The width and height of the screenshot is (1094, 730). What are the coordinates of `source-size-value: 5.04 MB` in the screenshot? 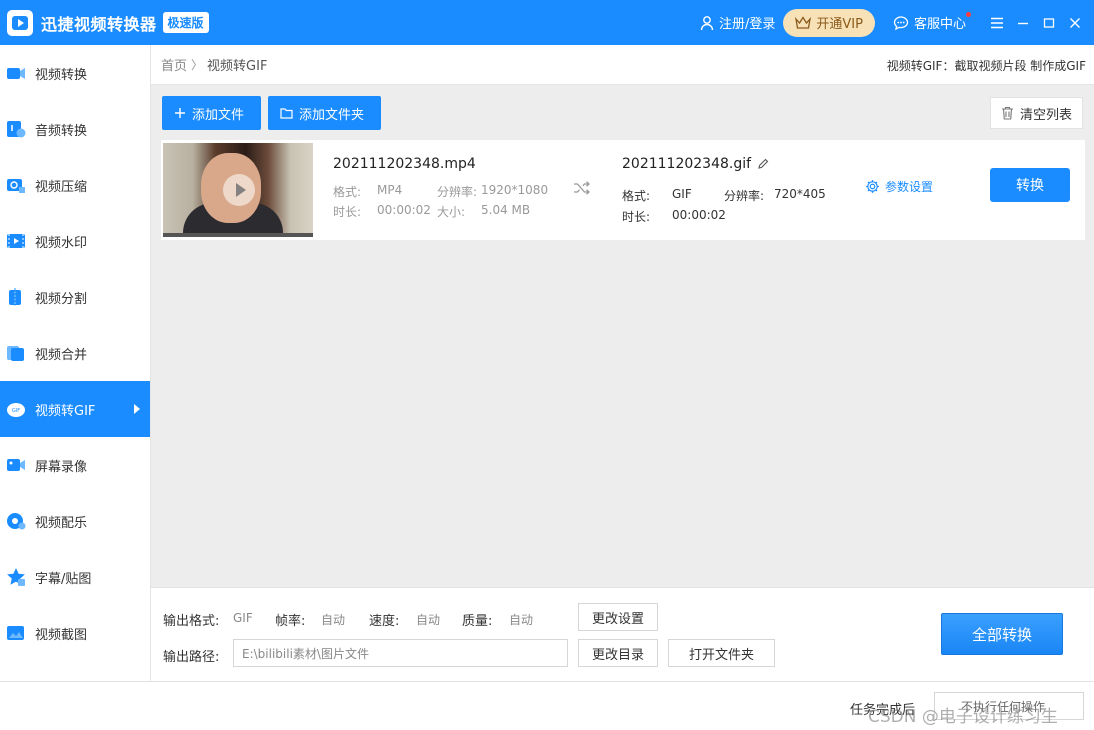 It's located at (506, 210).